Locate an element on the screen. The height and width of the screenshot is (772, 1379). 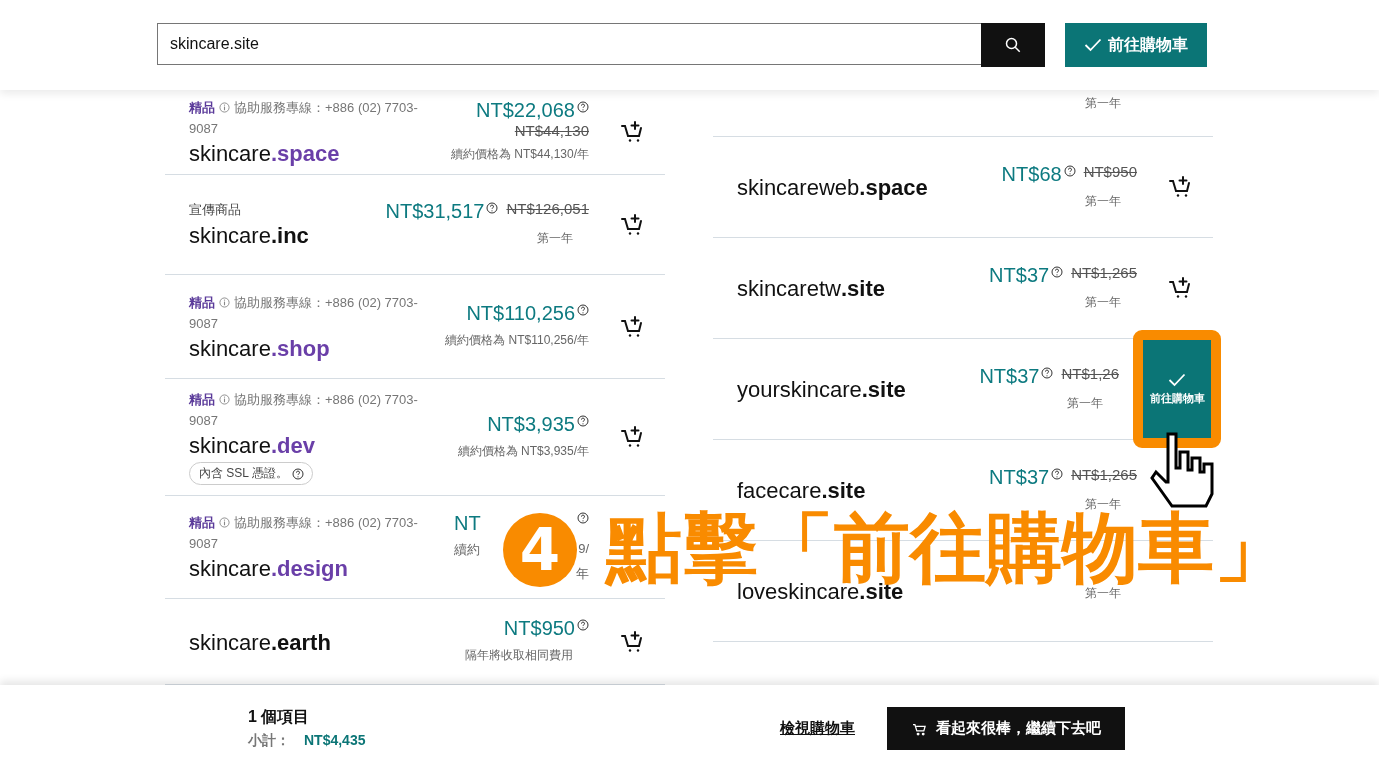
price-note: 續約價格為 NT$110,256/年 is located at coordinates (517, 340).